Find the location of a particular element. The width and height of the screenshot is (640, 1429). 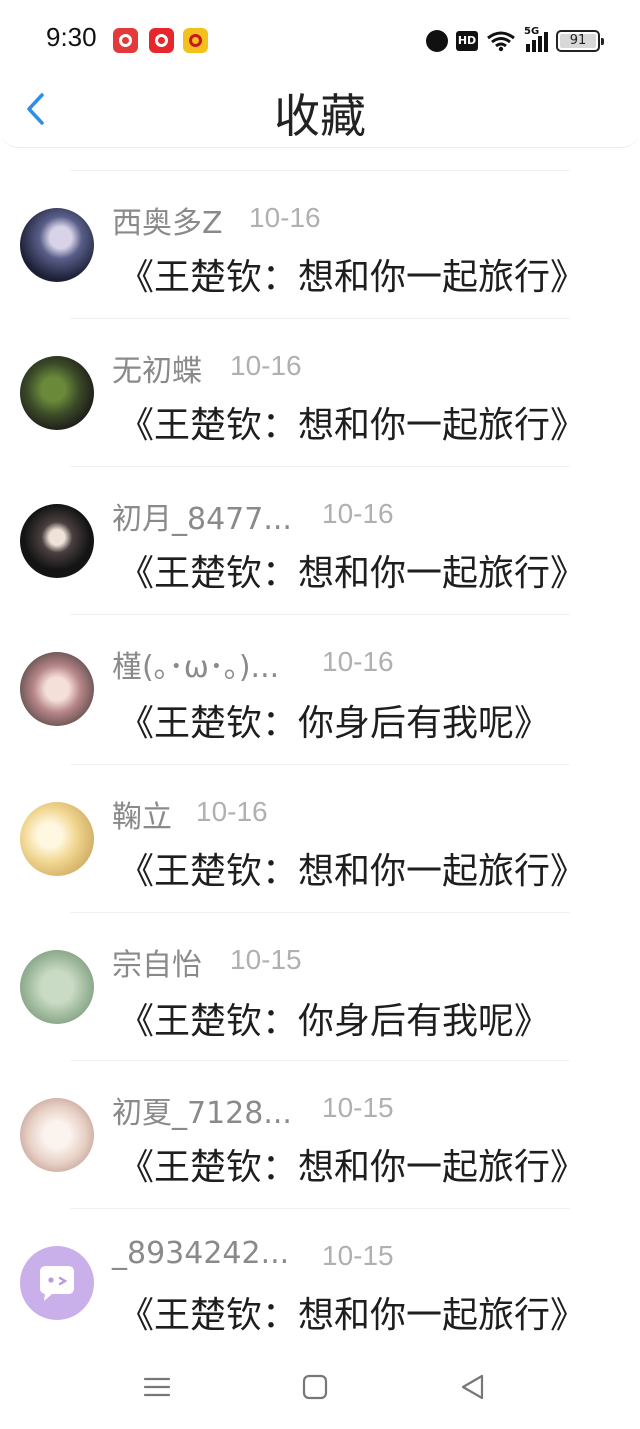

menu-icon is located at coordinates (157, 1387).